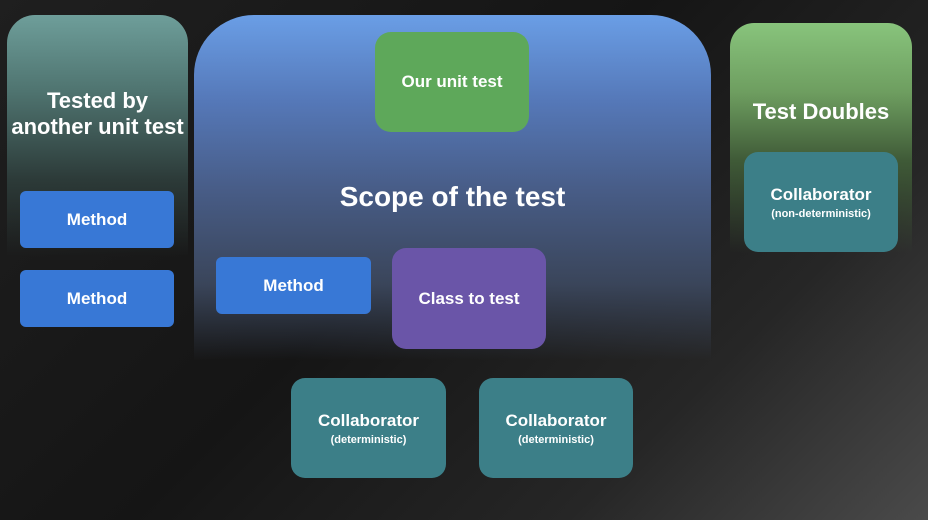 The width and height of the screenshot is (928, 520). I want to click on test-doubles-heading: Test Doubles, so click(821, 111).